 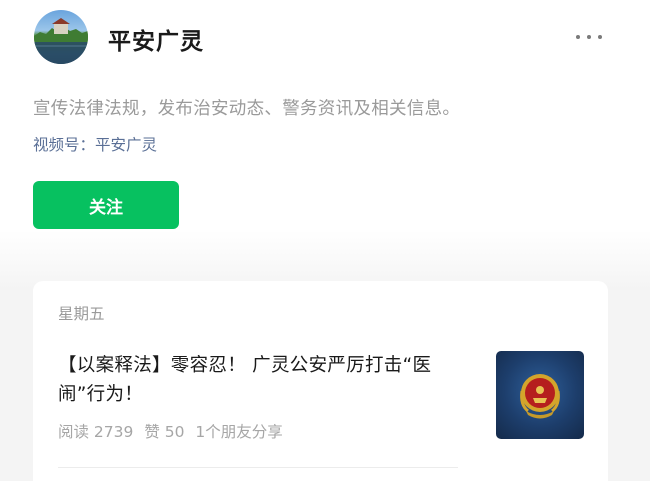 What do you see at coordinates (258, 467) in the screenshot?
I see `divider` at bounding box center [258, 467].